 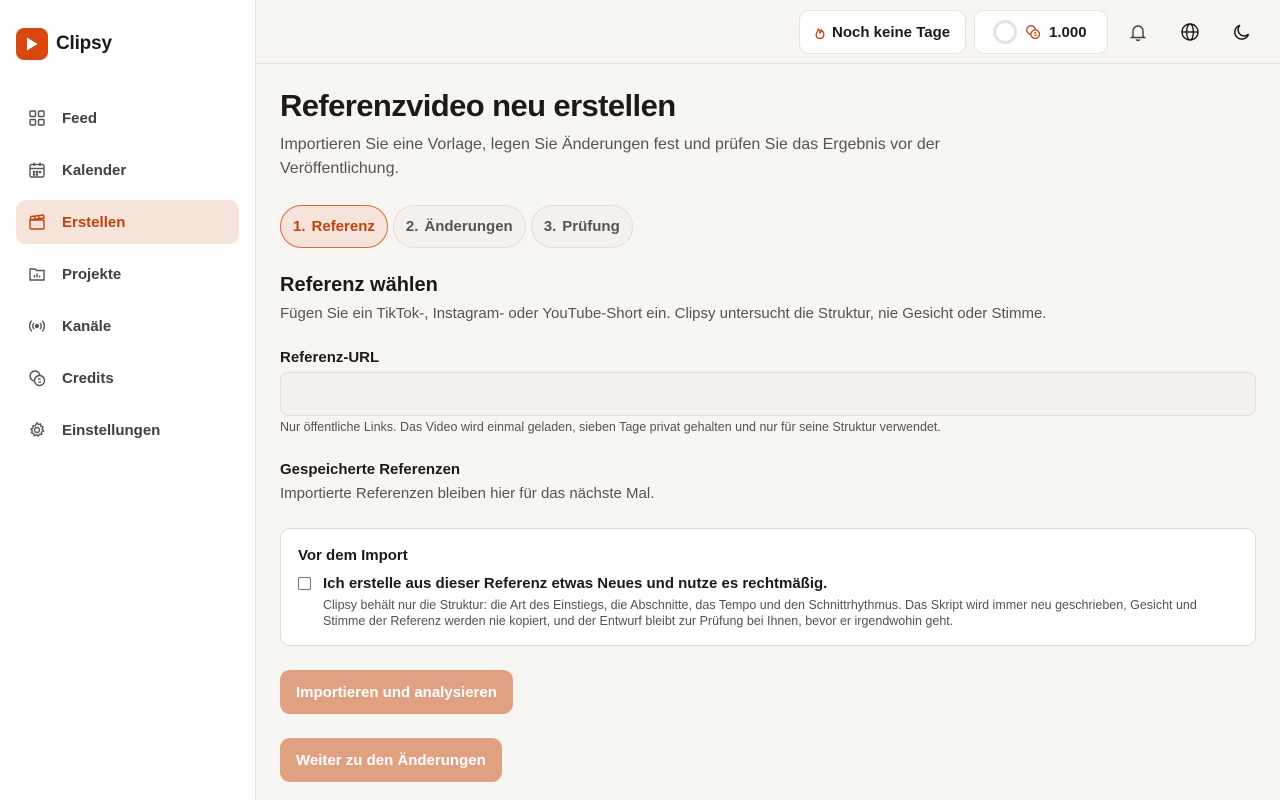 What do you see at coordinates (111, 430) in the screenshot?
I see `sidebar-item-label: Einstellungen` at bounding box center [111, 430].